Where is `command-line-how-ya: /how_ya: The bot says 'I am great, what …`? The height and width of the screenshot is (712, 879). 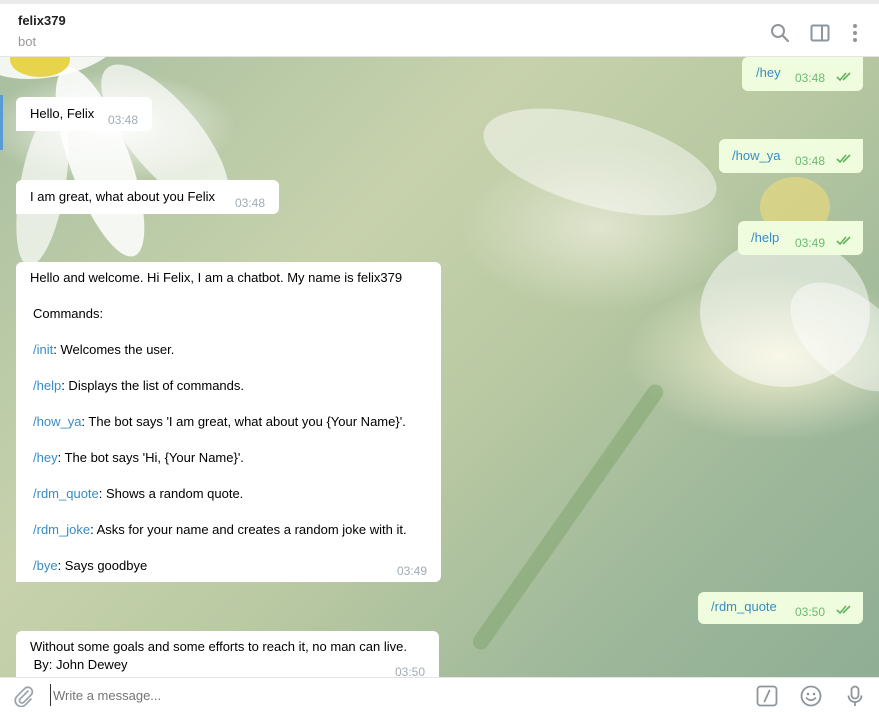 command-line-how-ya: /how_ya: The bot says 'I am great, what … is located at coordinates (219, 422).